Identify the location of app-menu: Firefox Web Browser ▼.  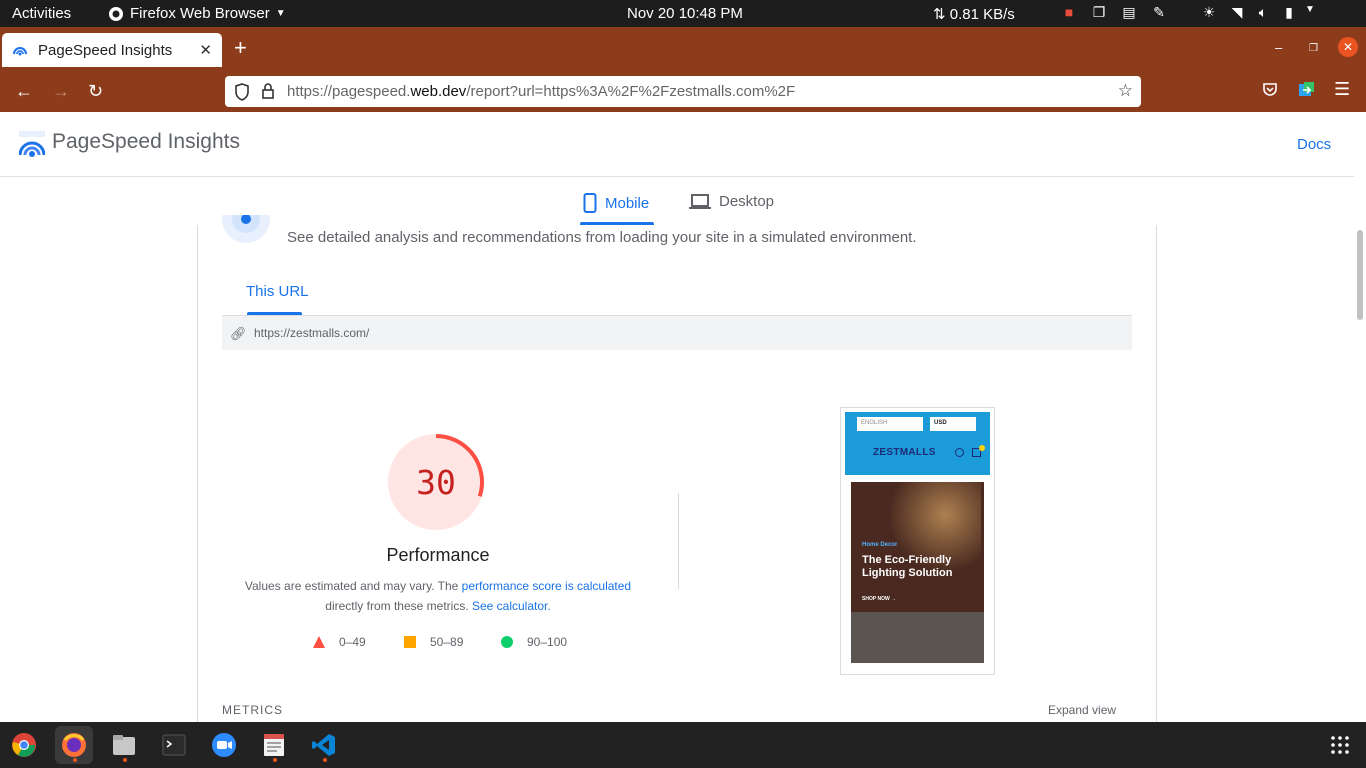
(197, 13).